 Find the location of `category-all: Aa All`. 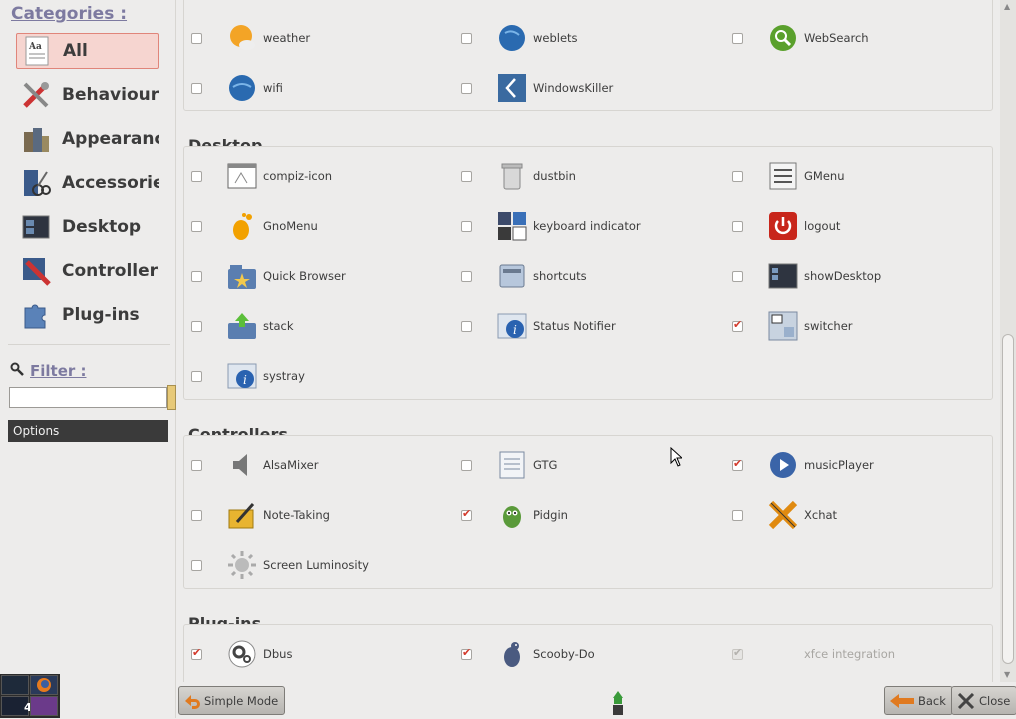

category-all: Aa All is located at coordinates (87, 51).